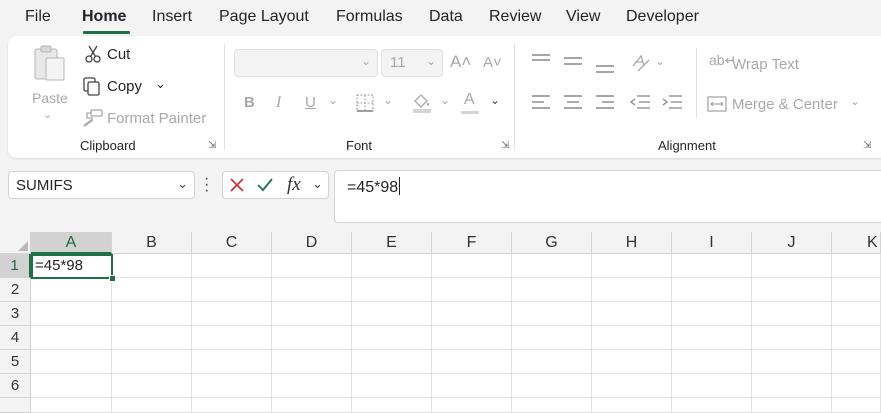  What do you see at coordinates (495, 100) in the screenshot?
I see `font-color-dropdown-chevron: ⌄` at bounding box center [495, 100].